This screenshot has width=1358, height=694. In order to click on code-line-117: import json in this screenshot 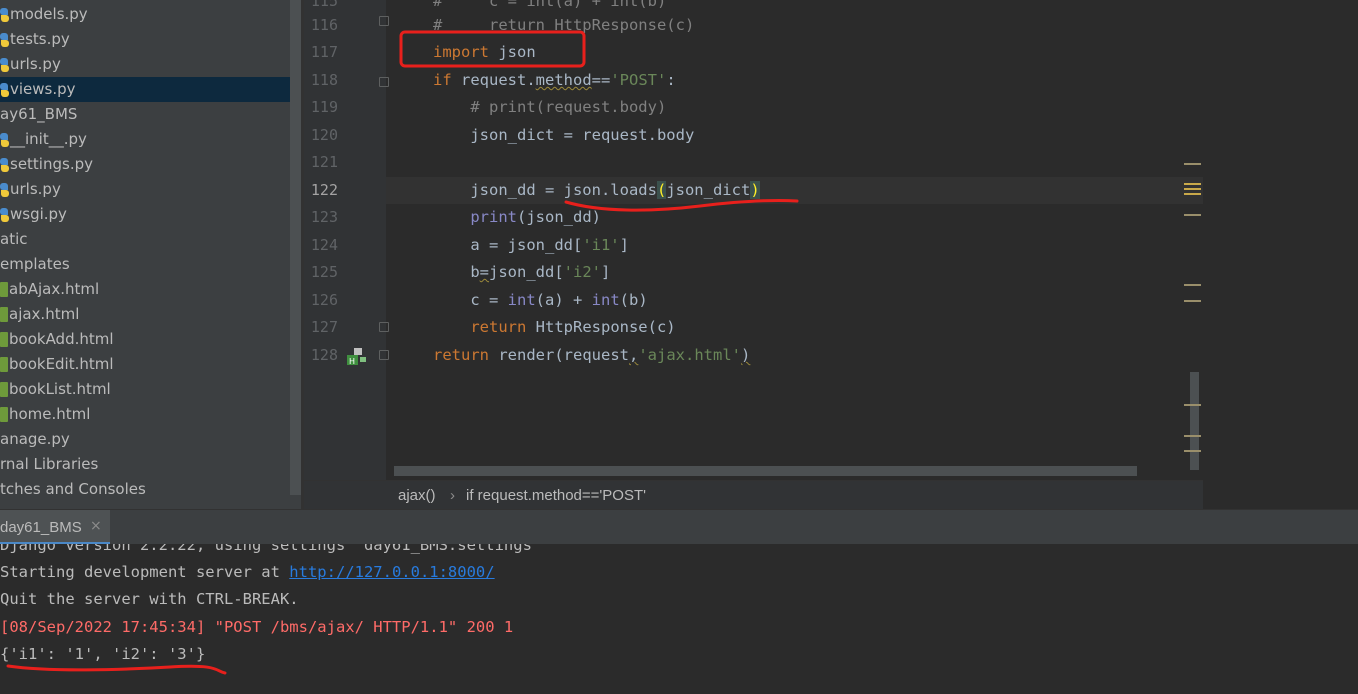, I will do `click(484, 52)`.